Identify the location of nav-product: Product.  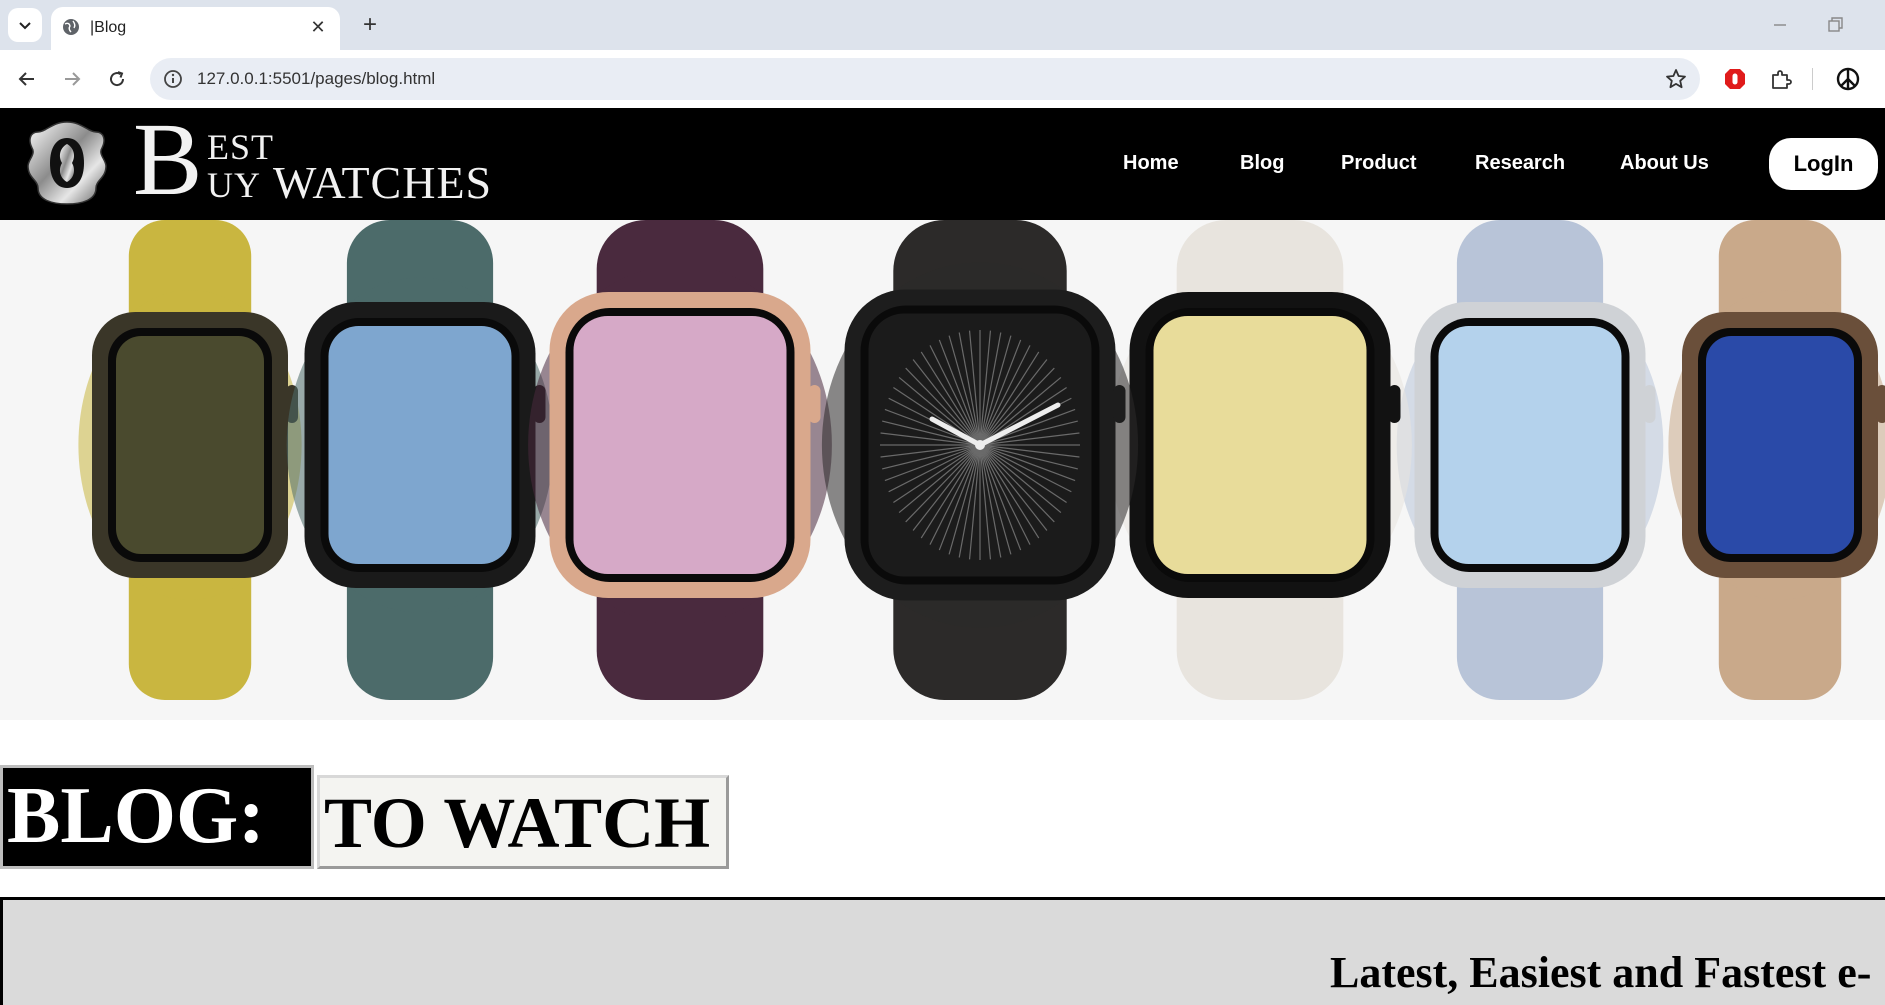
(1379, 163).